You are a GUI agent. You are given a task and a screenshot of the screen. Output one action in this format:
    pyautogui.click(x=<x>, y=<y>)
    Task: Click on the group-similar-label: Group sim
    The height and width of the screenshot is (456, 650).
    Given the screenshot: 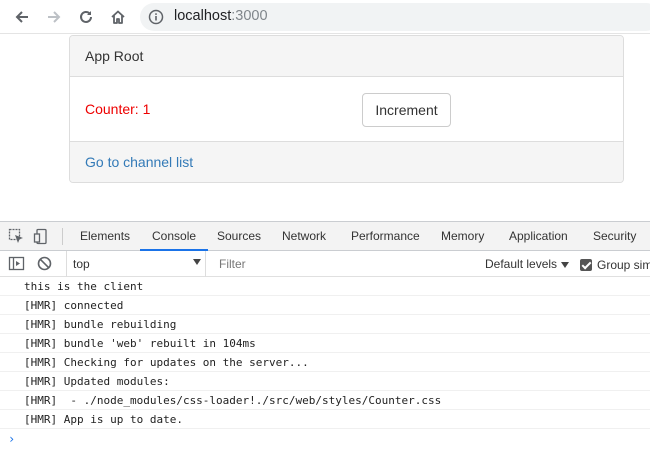 What is the action you would take?
    pyautogui.click(x=623, y=264)
    